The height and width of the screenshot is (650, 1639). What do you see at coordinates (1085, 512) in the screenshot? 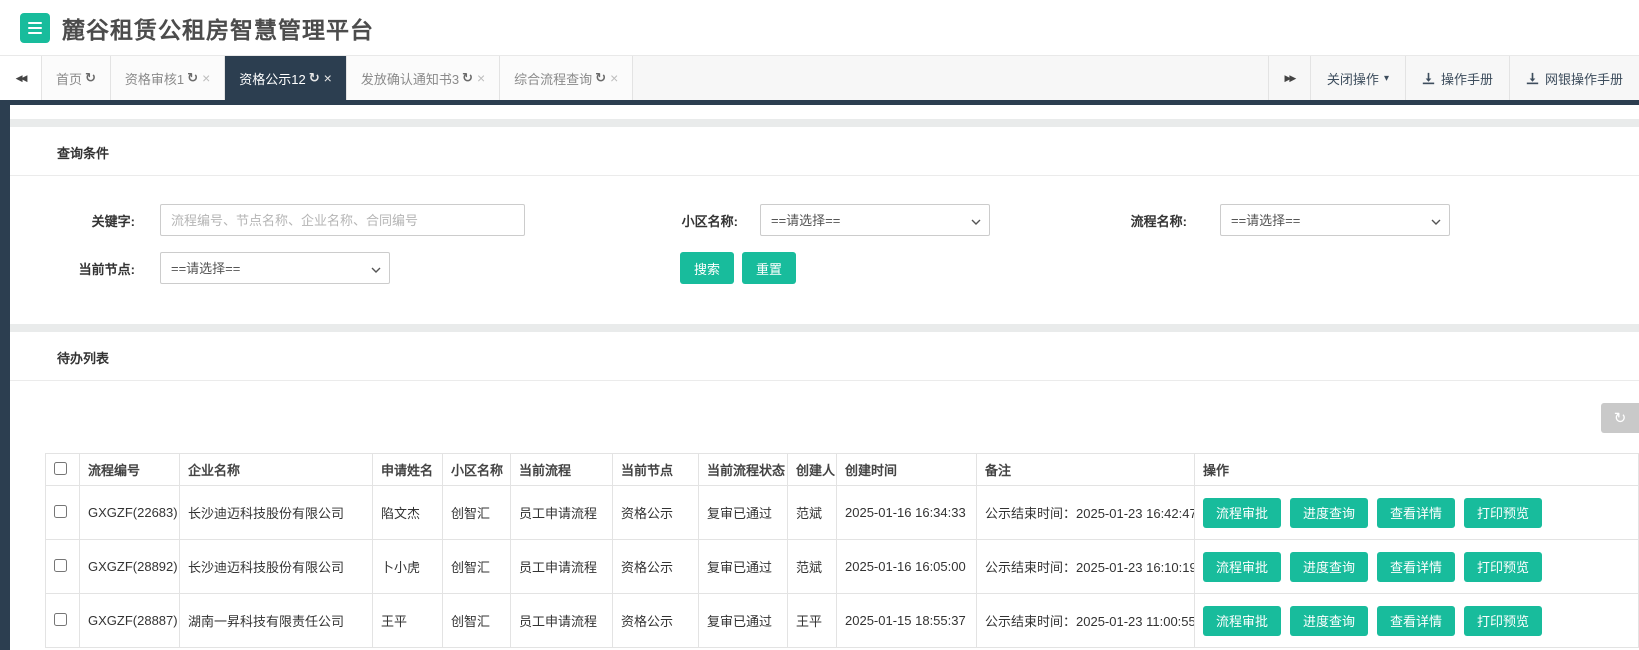
I see `cell-remark: 公示结束时间：2025-01-23 16:42:47` at bounding box center [1085, 512].